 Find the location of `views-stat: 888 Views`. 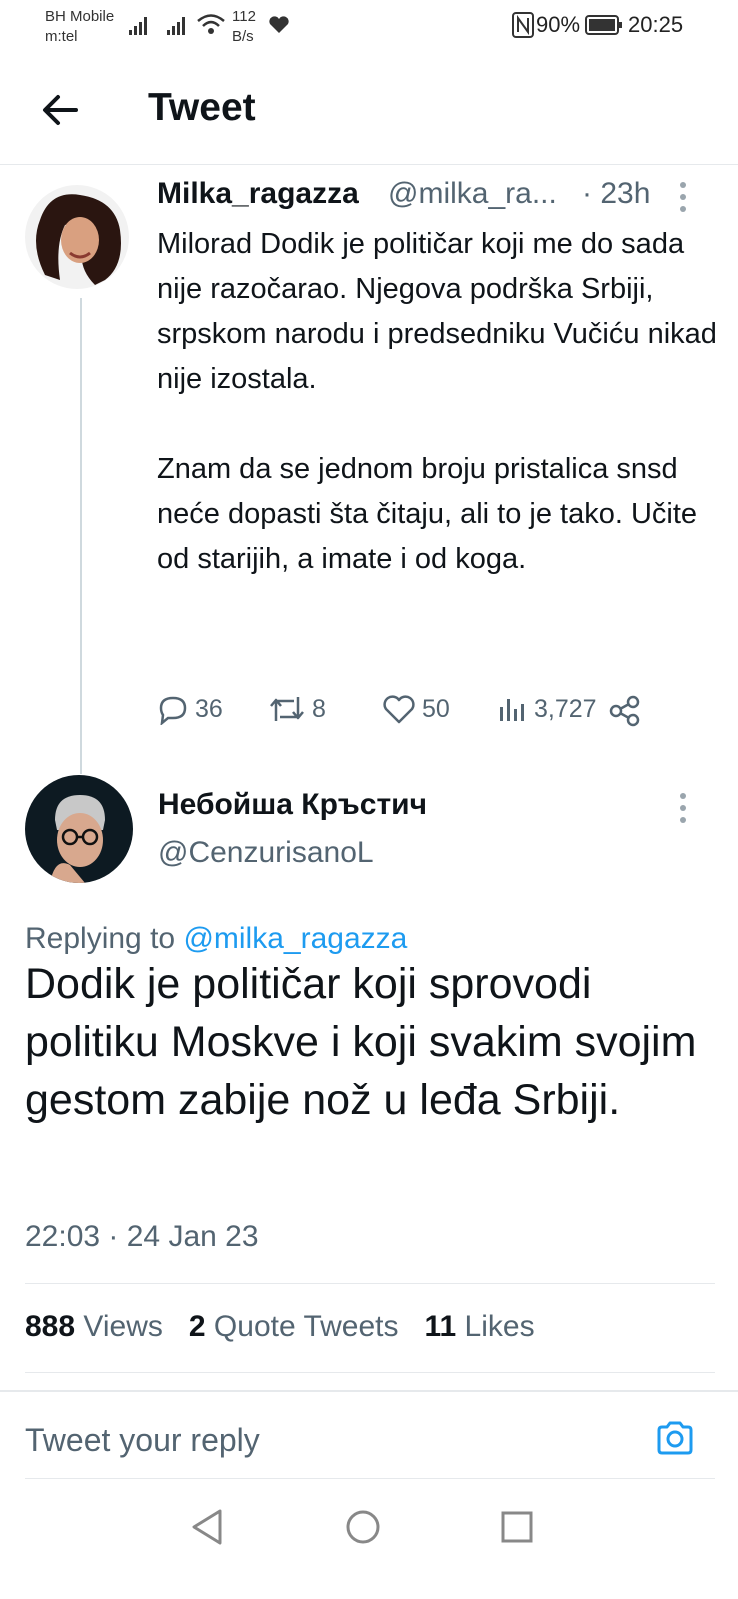

views-stat: 888 Views is located at coordinates (94, 1327).